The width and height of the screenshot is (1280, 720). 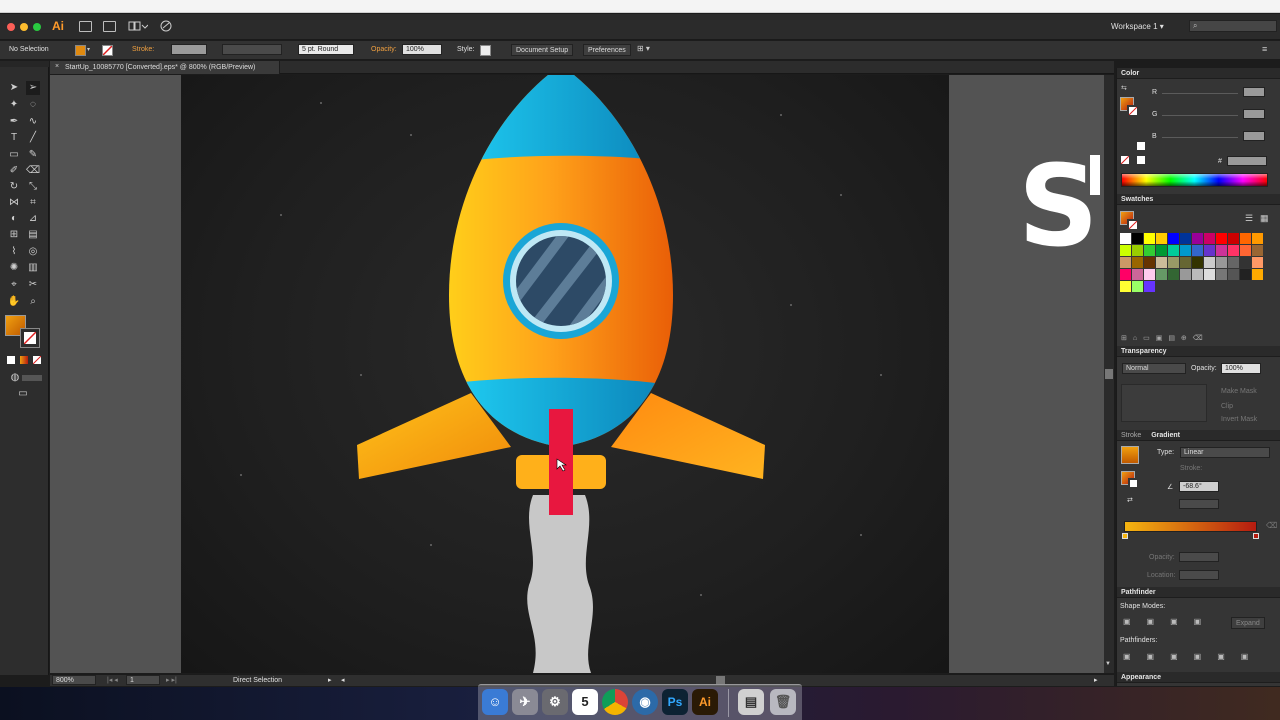 I want to click on slice-tool-icon: ✂, so click(x=33, y=285).